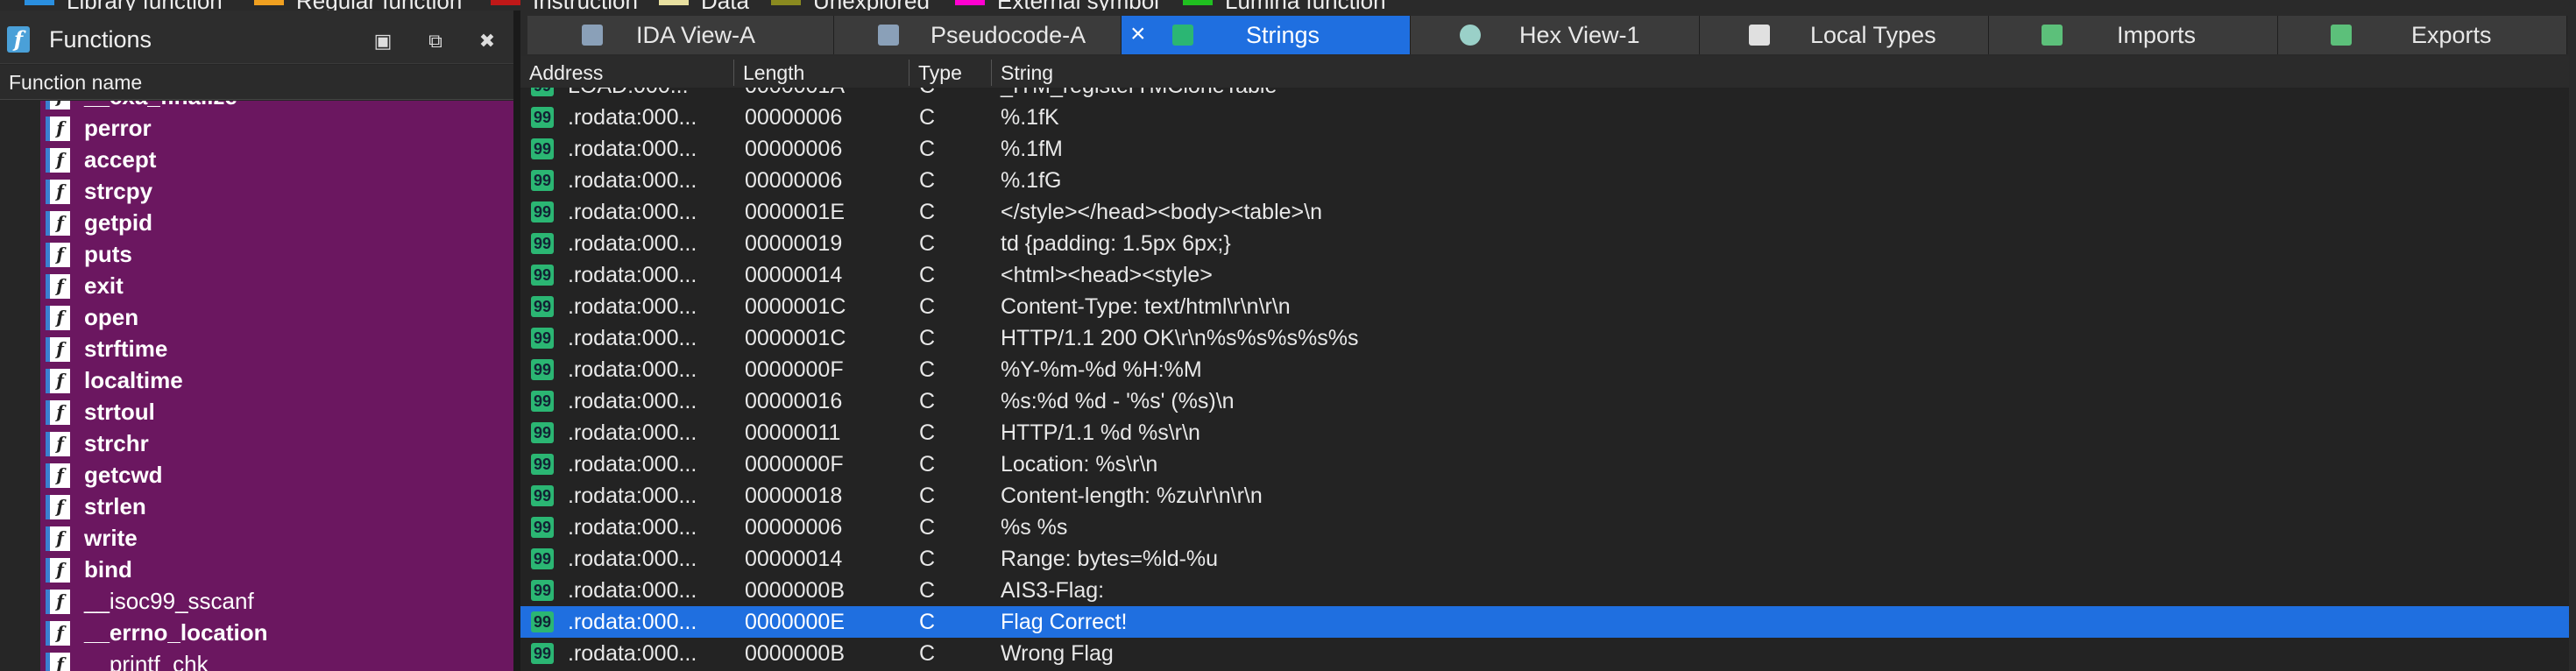 Image resolution: width=2576 pixels, height=671 pixels. Describe the element at coordinates (1266, 35) in the screenshot. I see `tab-strings: × Strings` at that location.